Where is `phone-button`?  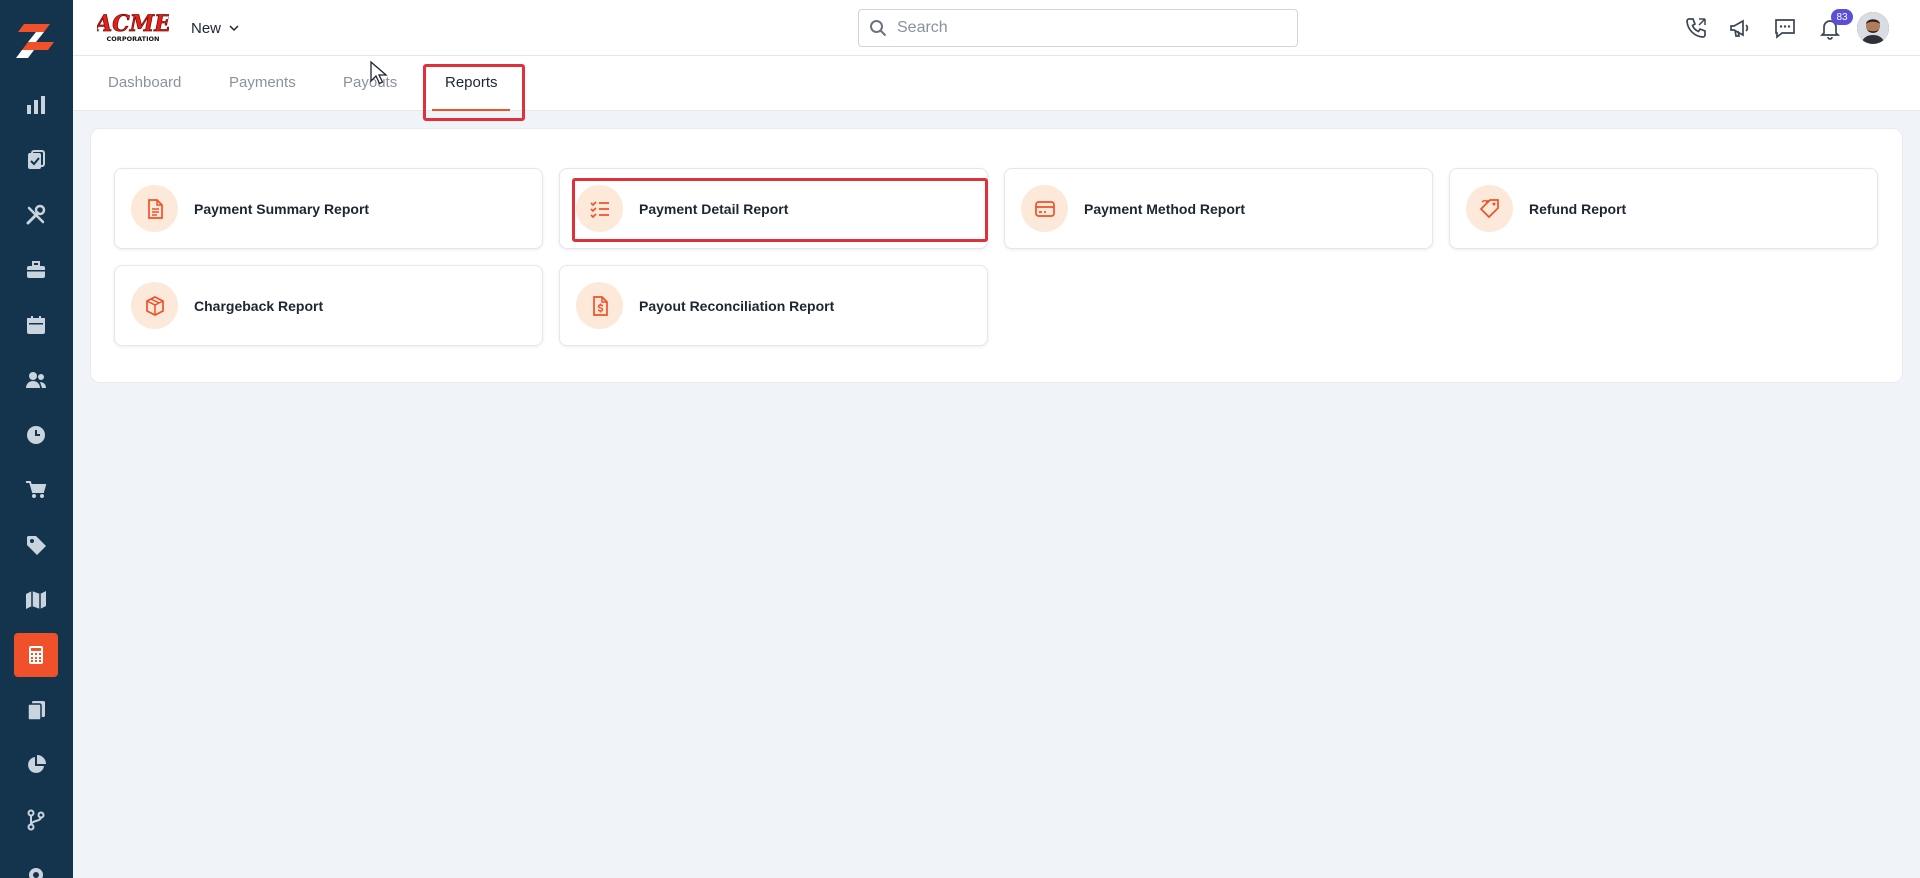
phone-button is located at coordinates (1696, 28).